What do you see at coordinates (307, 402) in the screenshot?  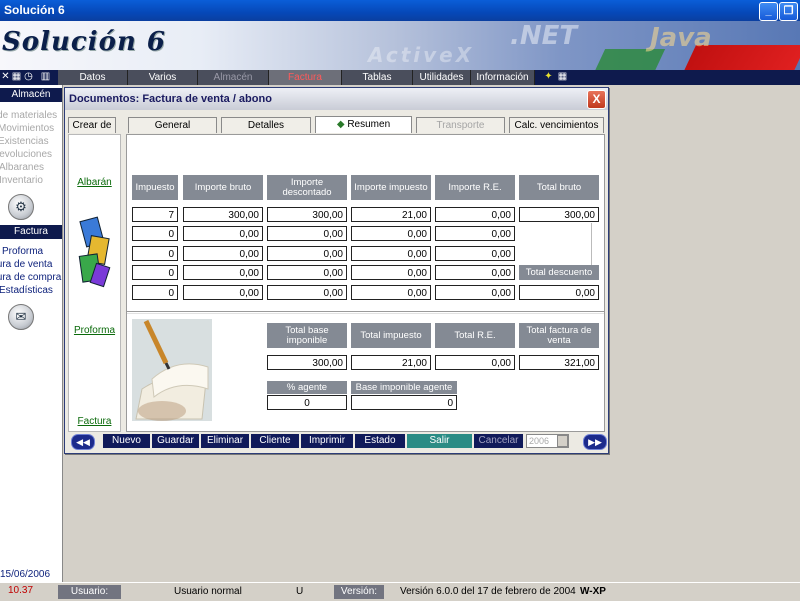 I see `agente-field: 0` at bounding box center [307, 402].